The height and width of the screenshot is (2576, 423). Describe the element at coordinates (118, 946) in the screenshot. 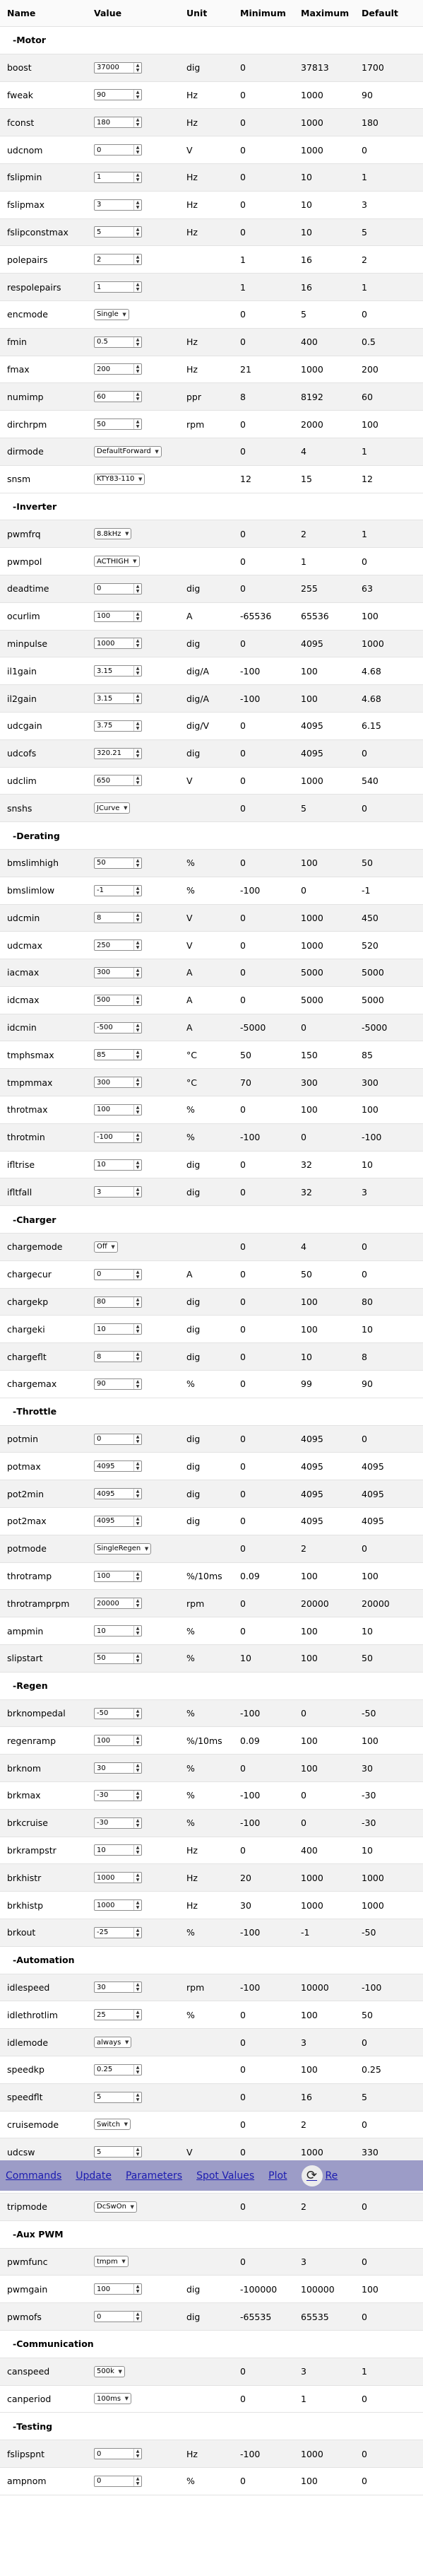

I see `param-number-input: 250 ▲ ▼` at that location.